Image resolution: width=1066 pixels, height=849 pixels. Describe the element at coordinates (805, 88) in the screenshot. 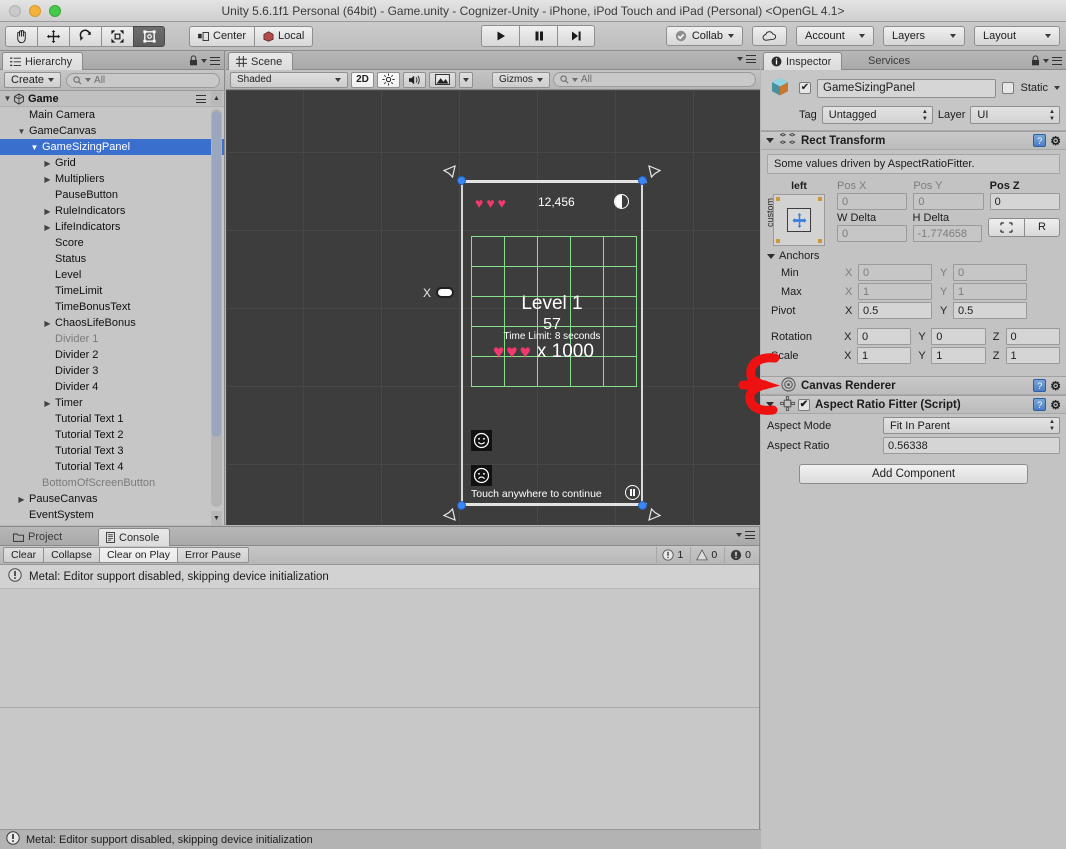

I see `gameobject-active-checkbox` at that location.